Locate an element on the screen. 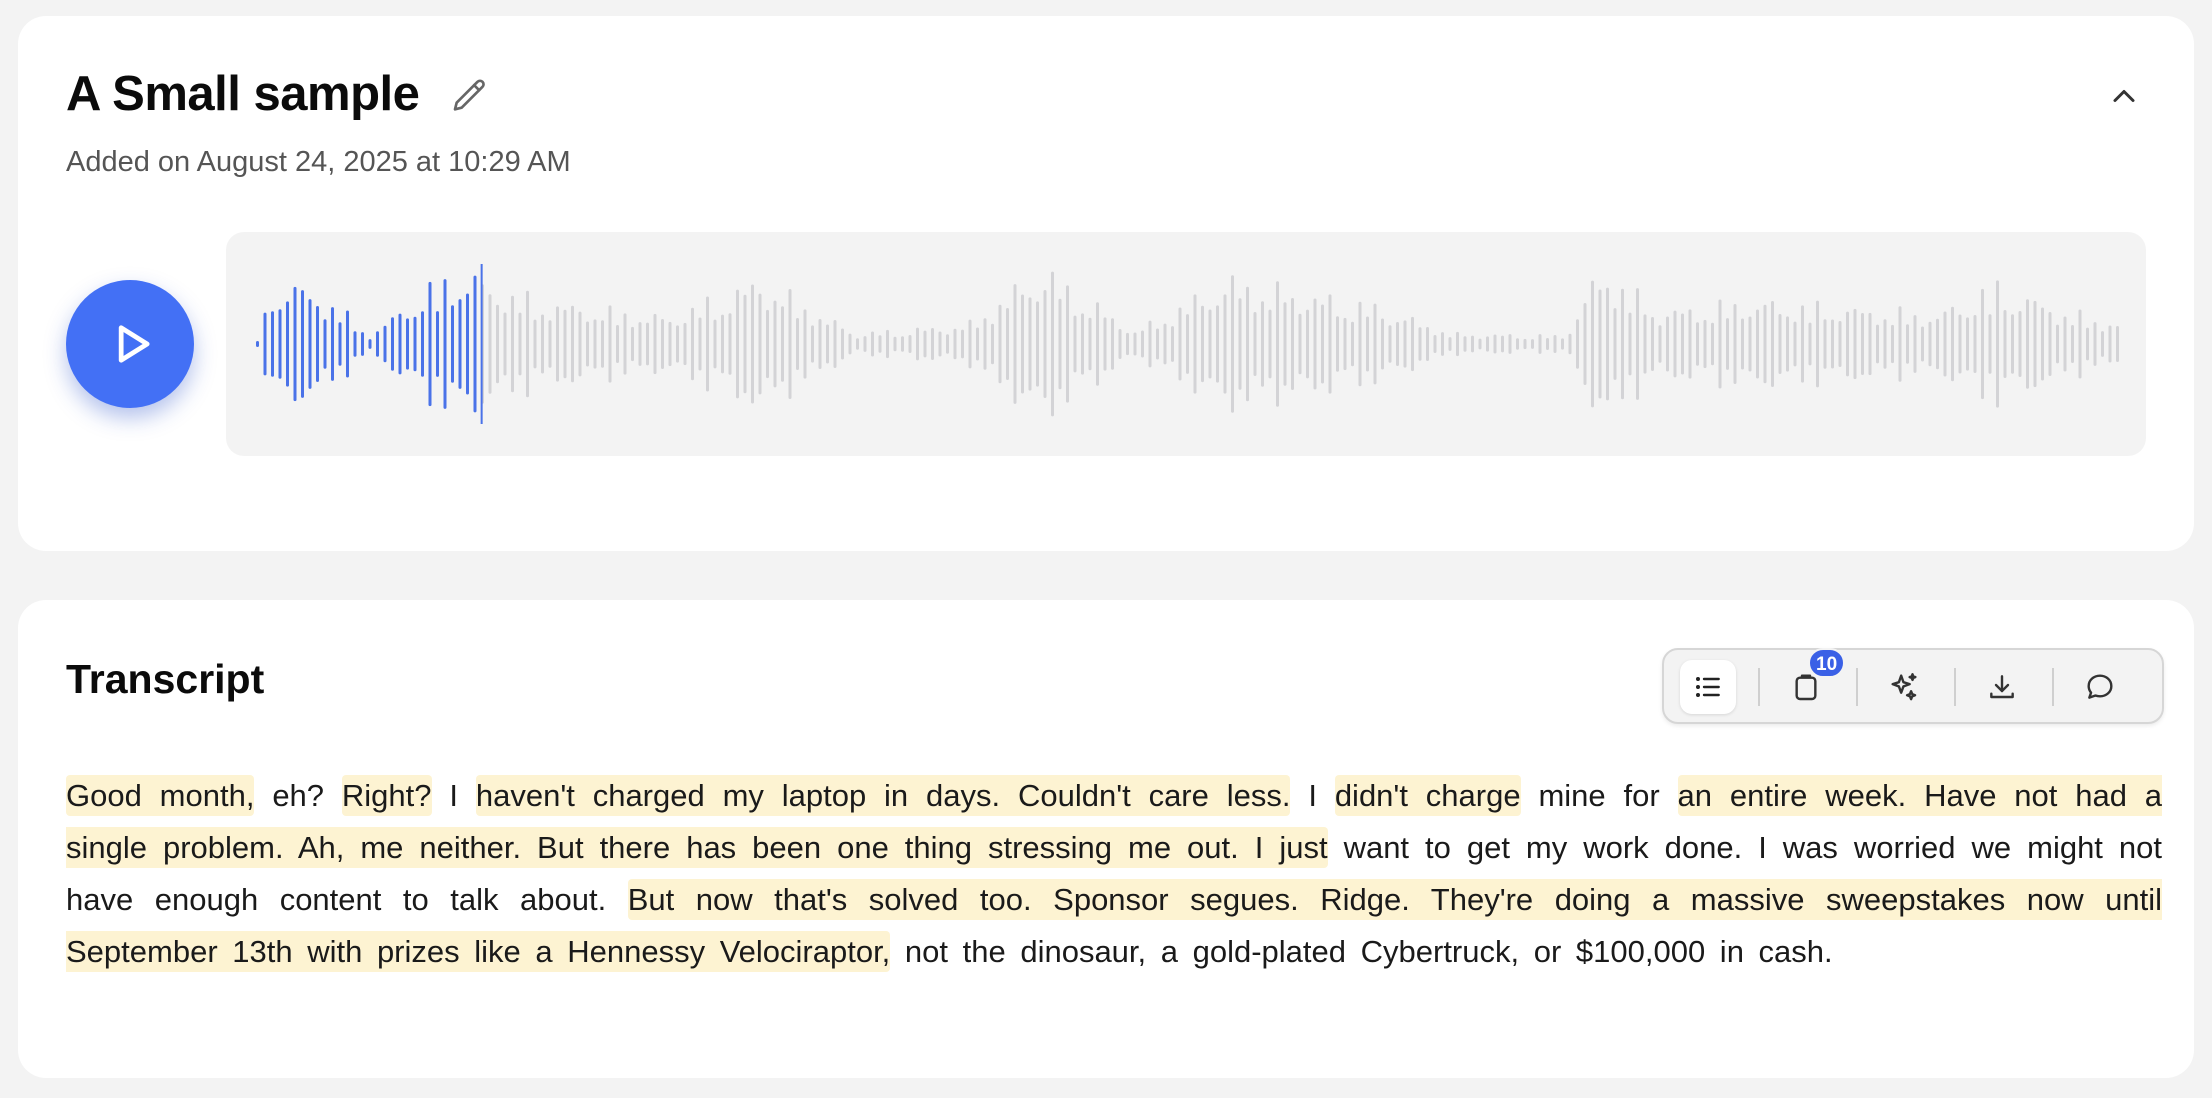  clipboard-button: 10 is located at coordinates (1812, 681).